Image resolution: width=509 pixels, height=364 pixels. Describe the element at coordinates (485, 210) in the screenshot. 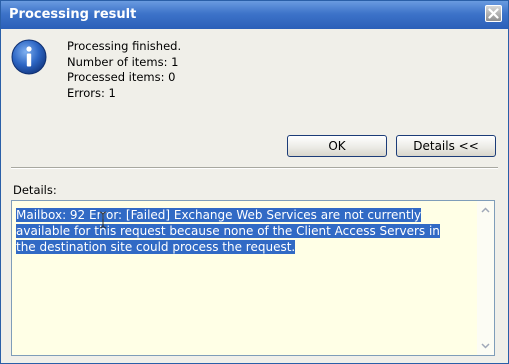

I see `chevron-up-icon` at that location.